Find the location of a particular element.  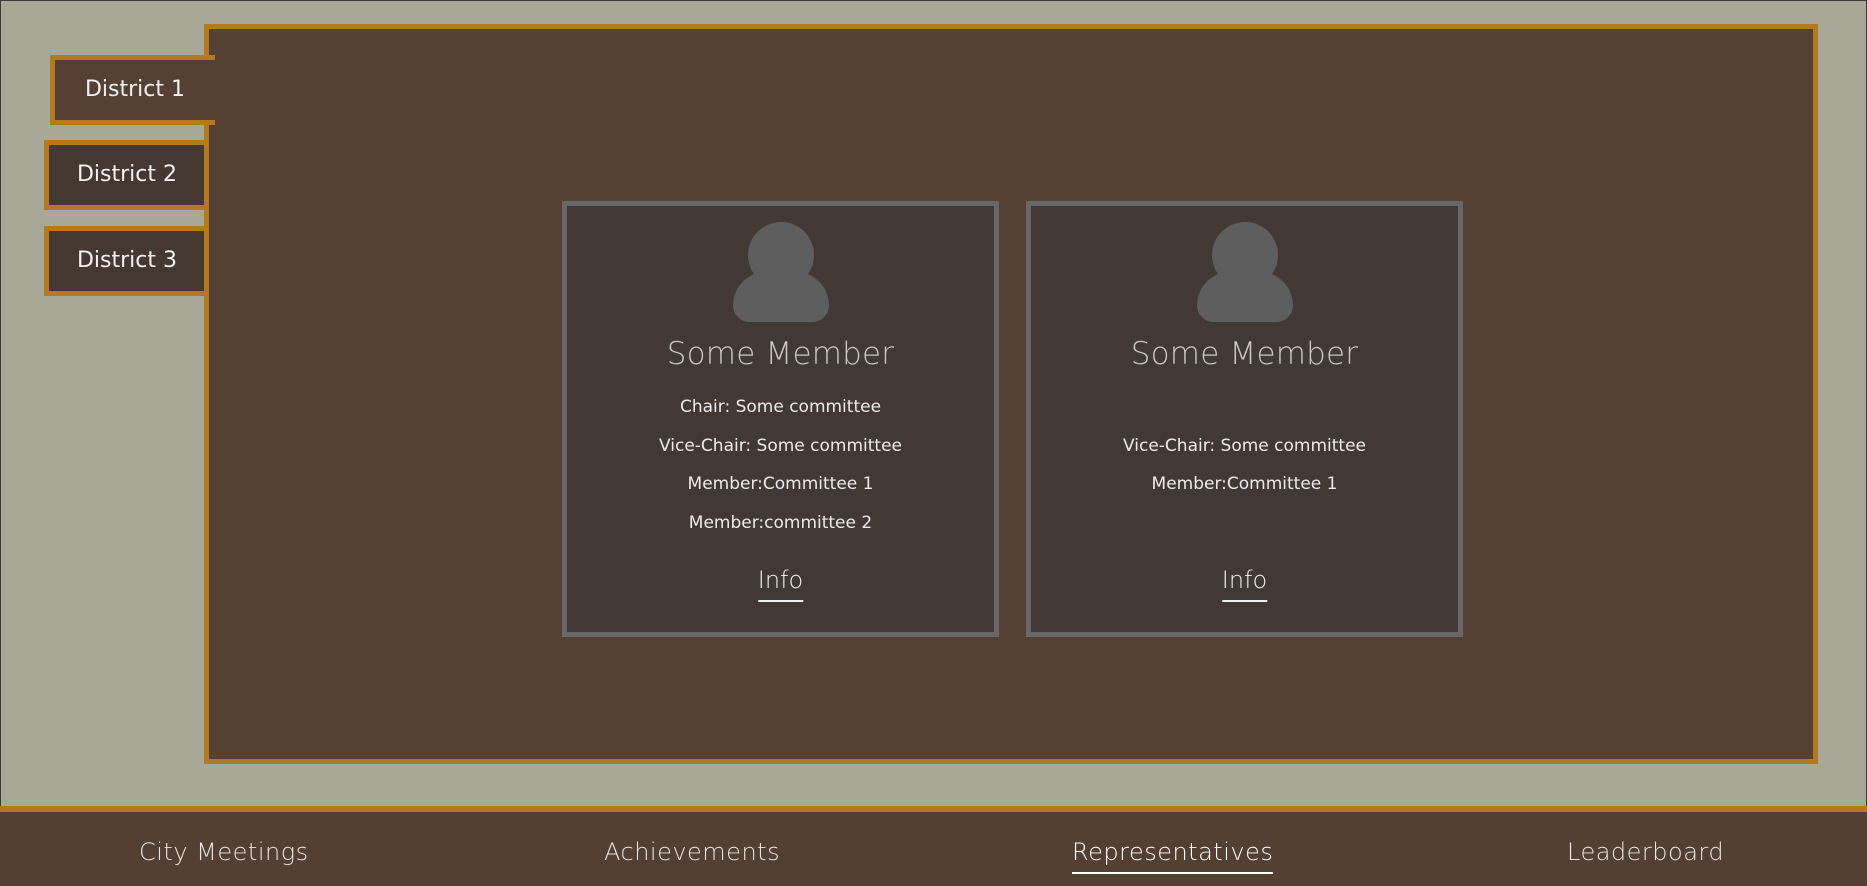

nav-achievements: Achievements is located at coordinates (692, 852).